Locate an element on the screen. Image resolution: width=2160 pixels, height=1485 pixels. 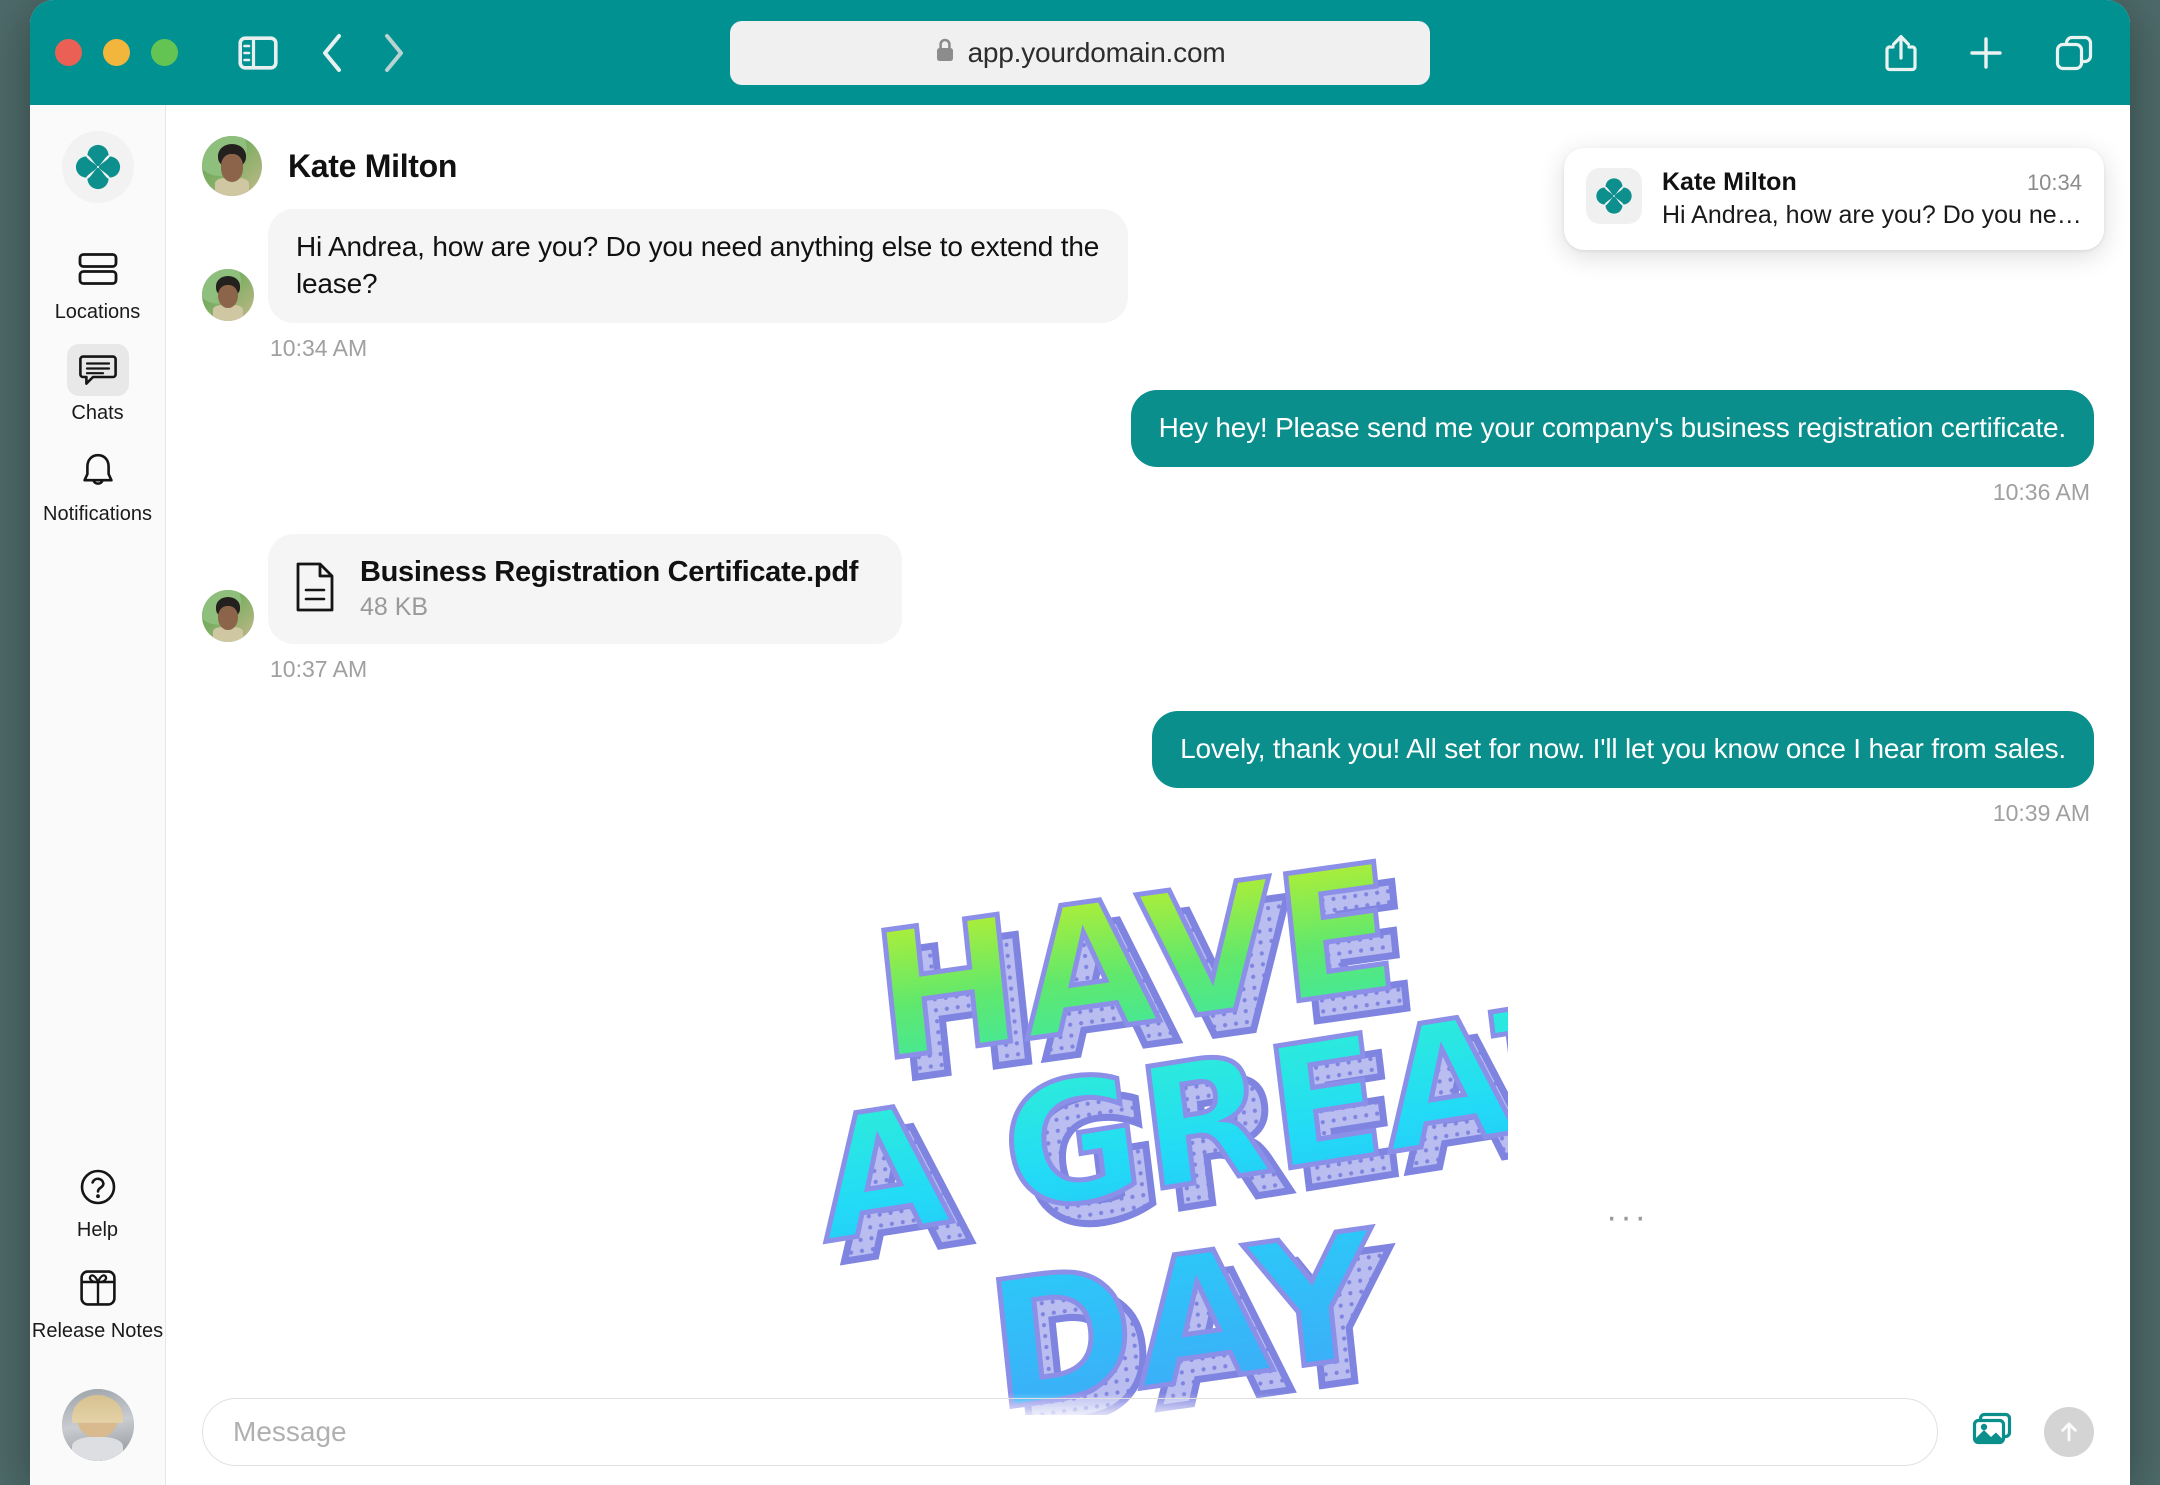
sidebar-toggle-icon is located at coordinates (258, 52).